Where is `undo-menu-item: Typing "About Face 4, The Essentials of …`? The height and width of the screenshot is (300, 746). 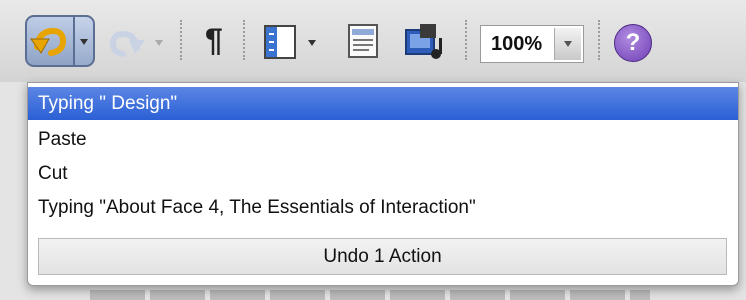 undo-menu-item: Typing "About Face 4, The Essentials of … is located at coordinates (383, 207).